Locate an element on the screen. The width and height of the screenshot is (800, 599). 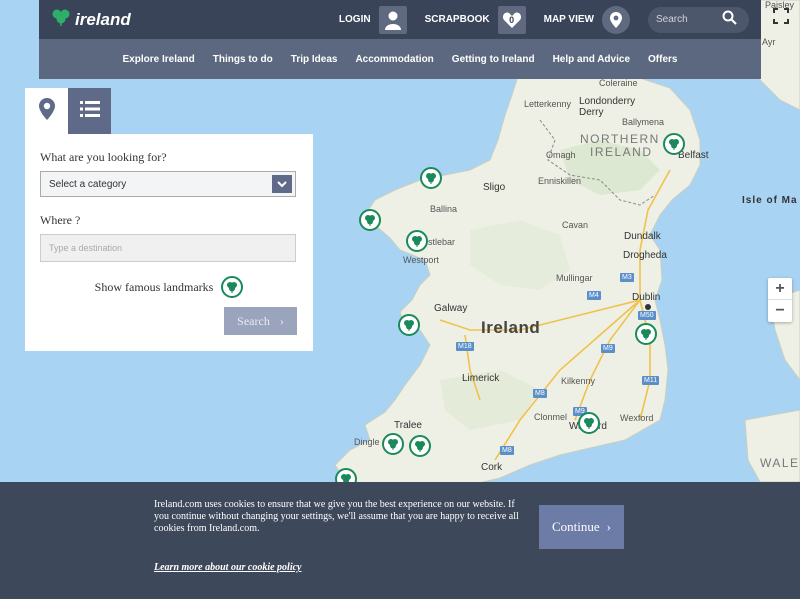
continue-button: Continue › is located at coordinates (581, 527).